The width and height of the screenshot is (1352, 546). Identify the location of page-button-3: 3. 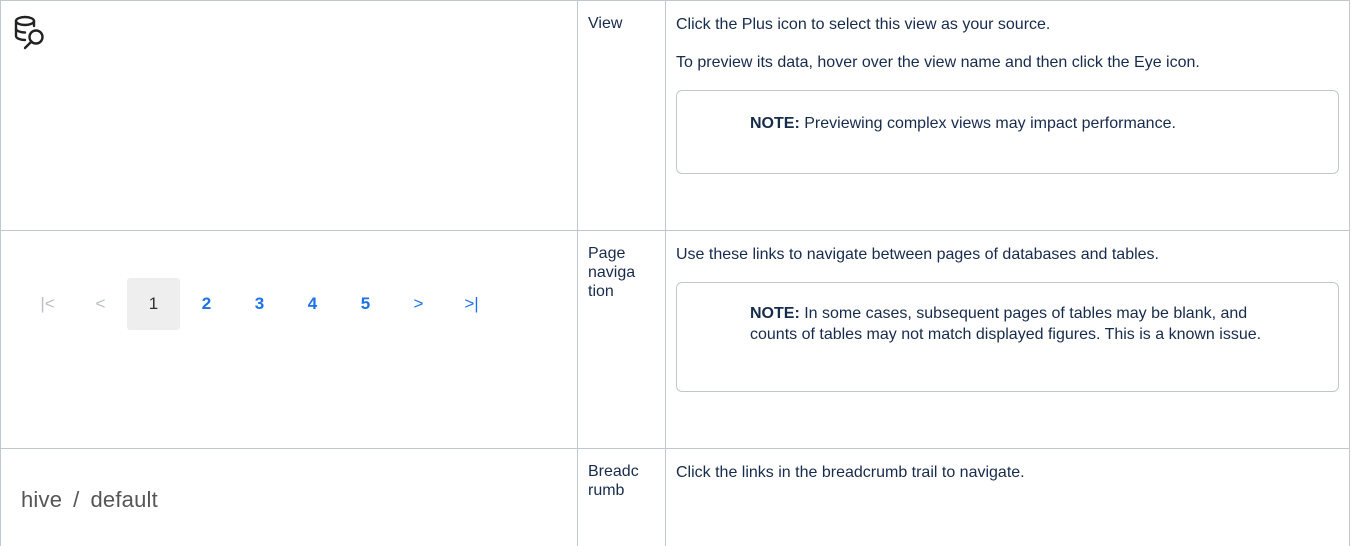
(259, 304).